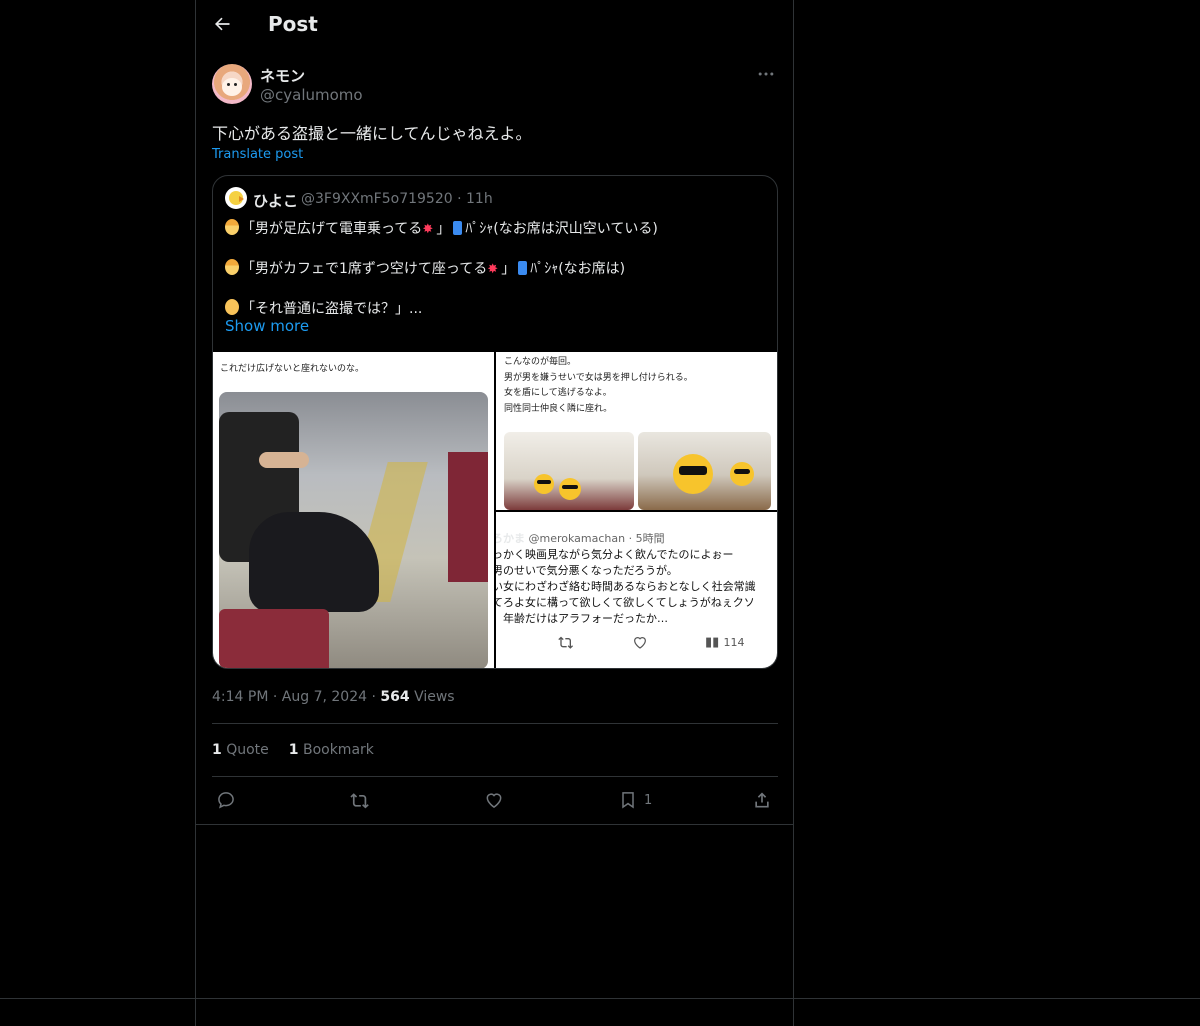 This screenshot has width=1200, height=1026. I want to click on more-options-icon, so click(768, 76).